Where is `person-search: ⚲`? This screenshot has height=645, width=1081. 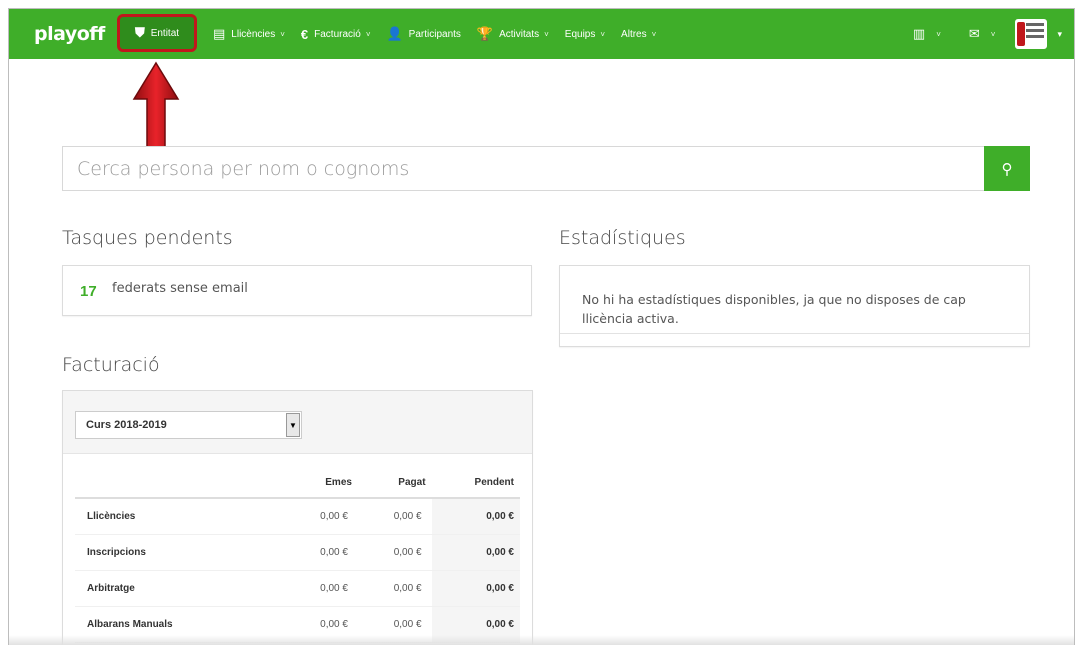 person-search: ⚲ is located at coordinates (546, 168).